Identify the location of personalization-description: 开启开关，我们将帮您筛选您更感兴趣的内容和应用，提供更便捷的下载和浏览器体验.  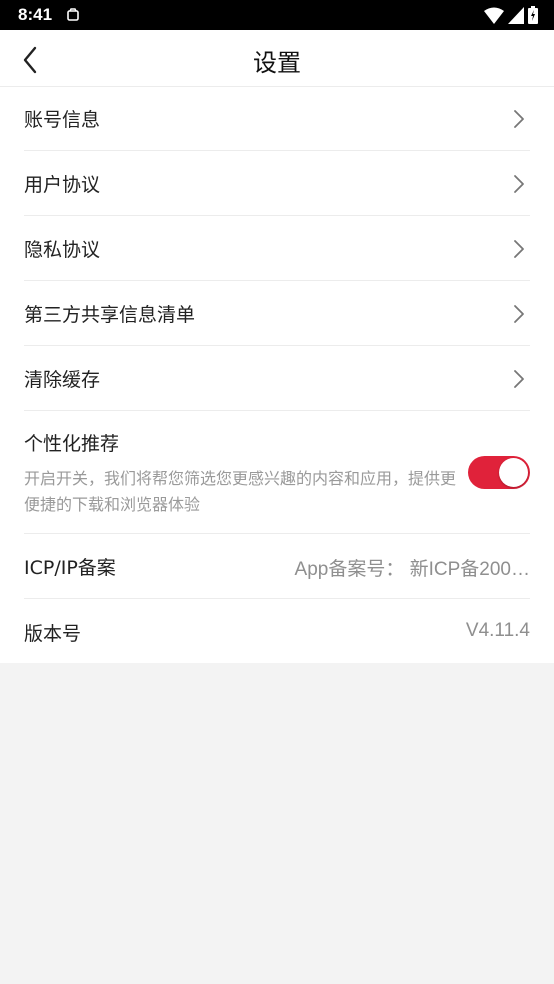
(240, 491).